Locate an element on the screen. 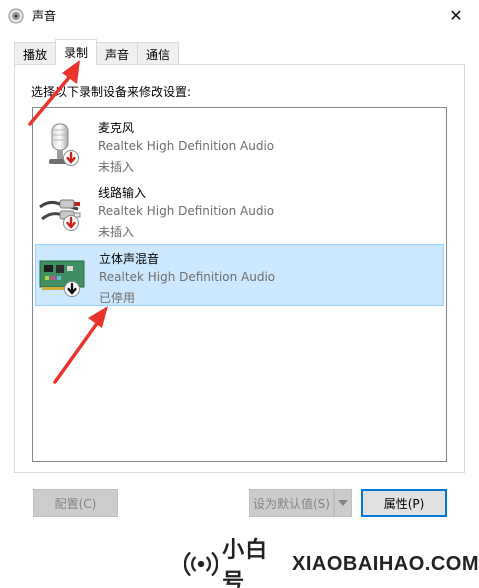 The width and height of the screenshot is (479, 588). broadcast-icon is located at coordinates (201, 564).